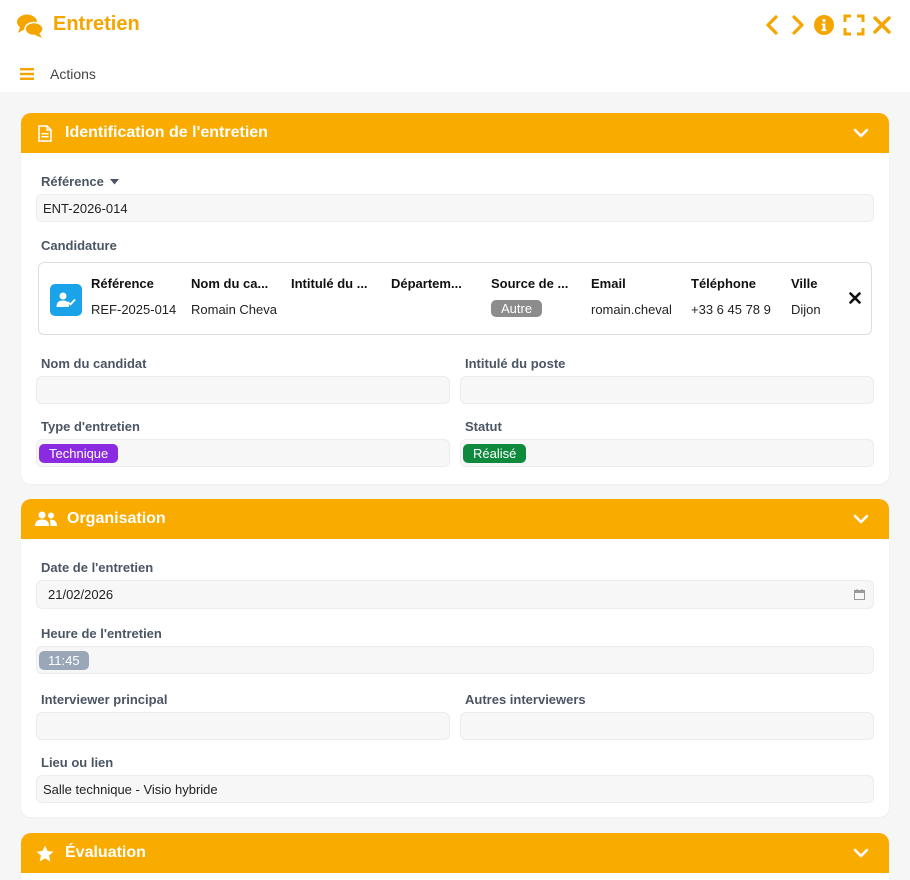 The image size is (910, 880). Describe the element at coordinates (495, 453) in the screenshot. I see `status-badge: Réalisé` at that location.